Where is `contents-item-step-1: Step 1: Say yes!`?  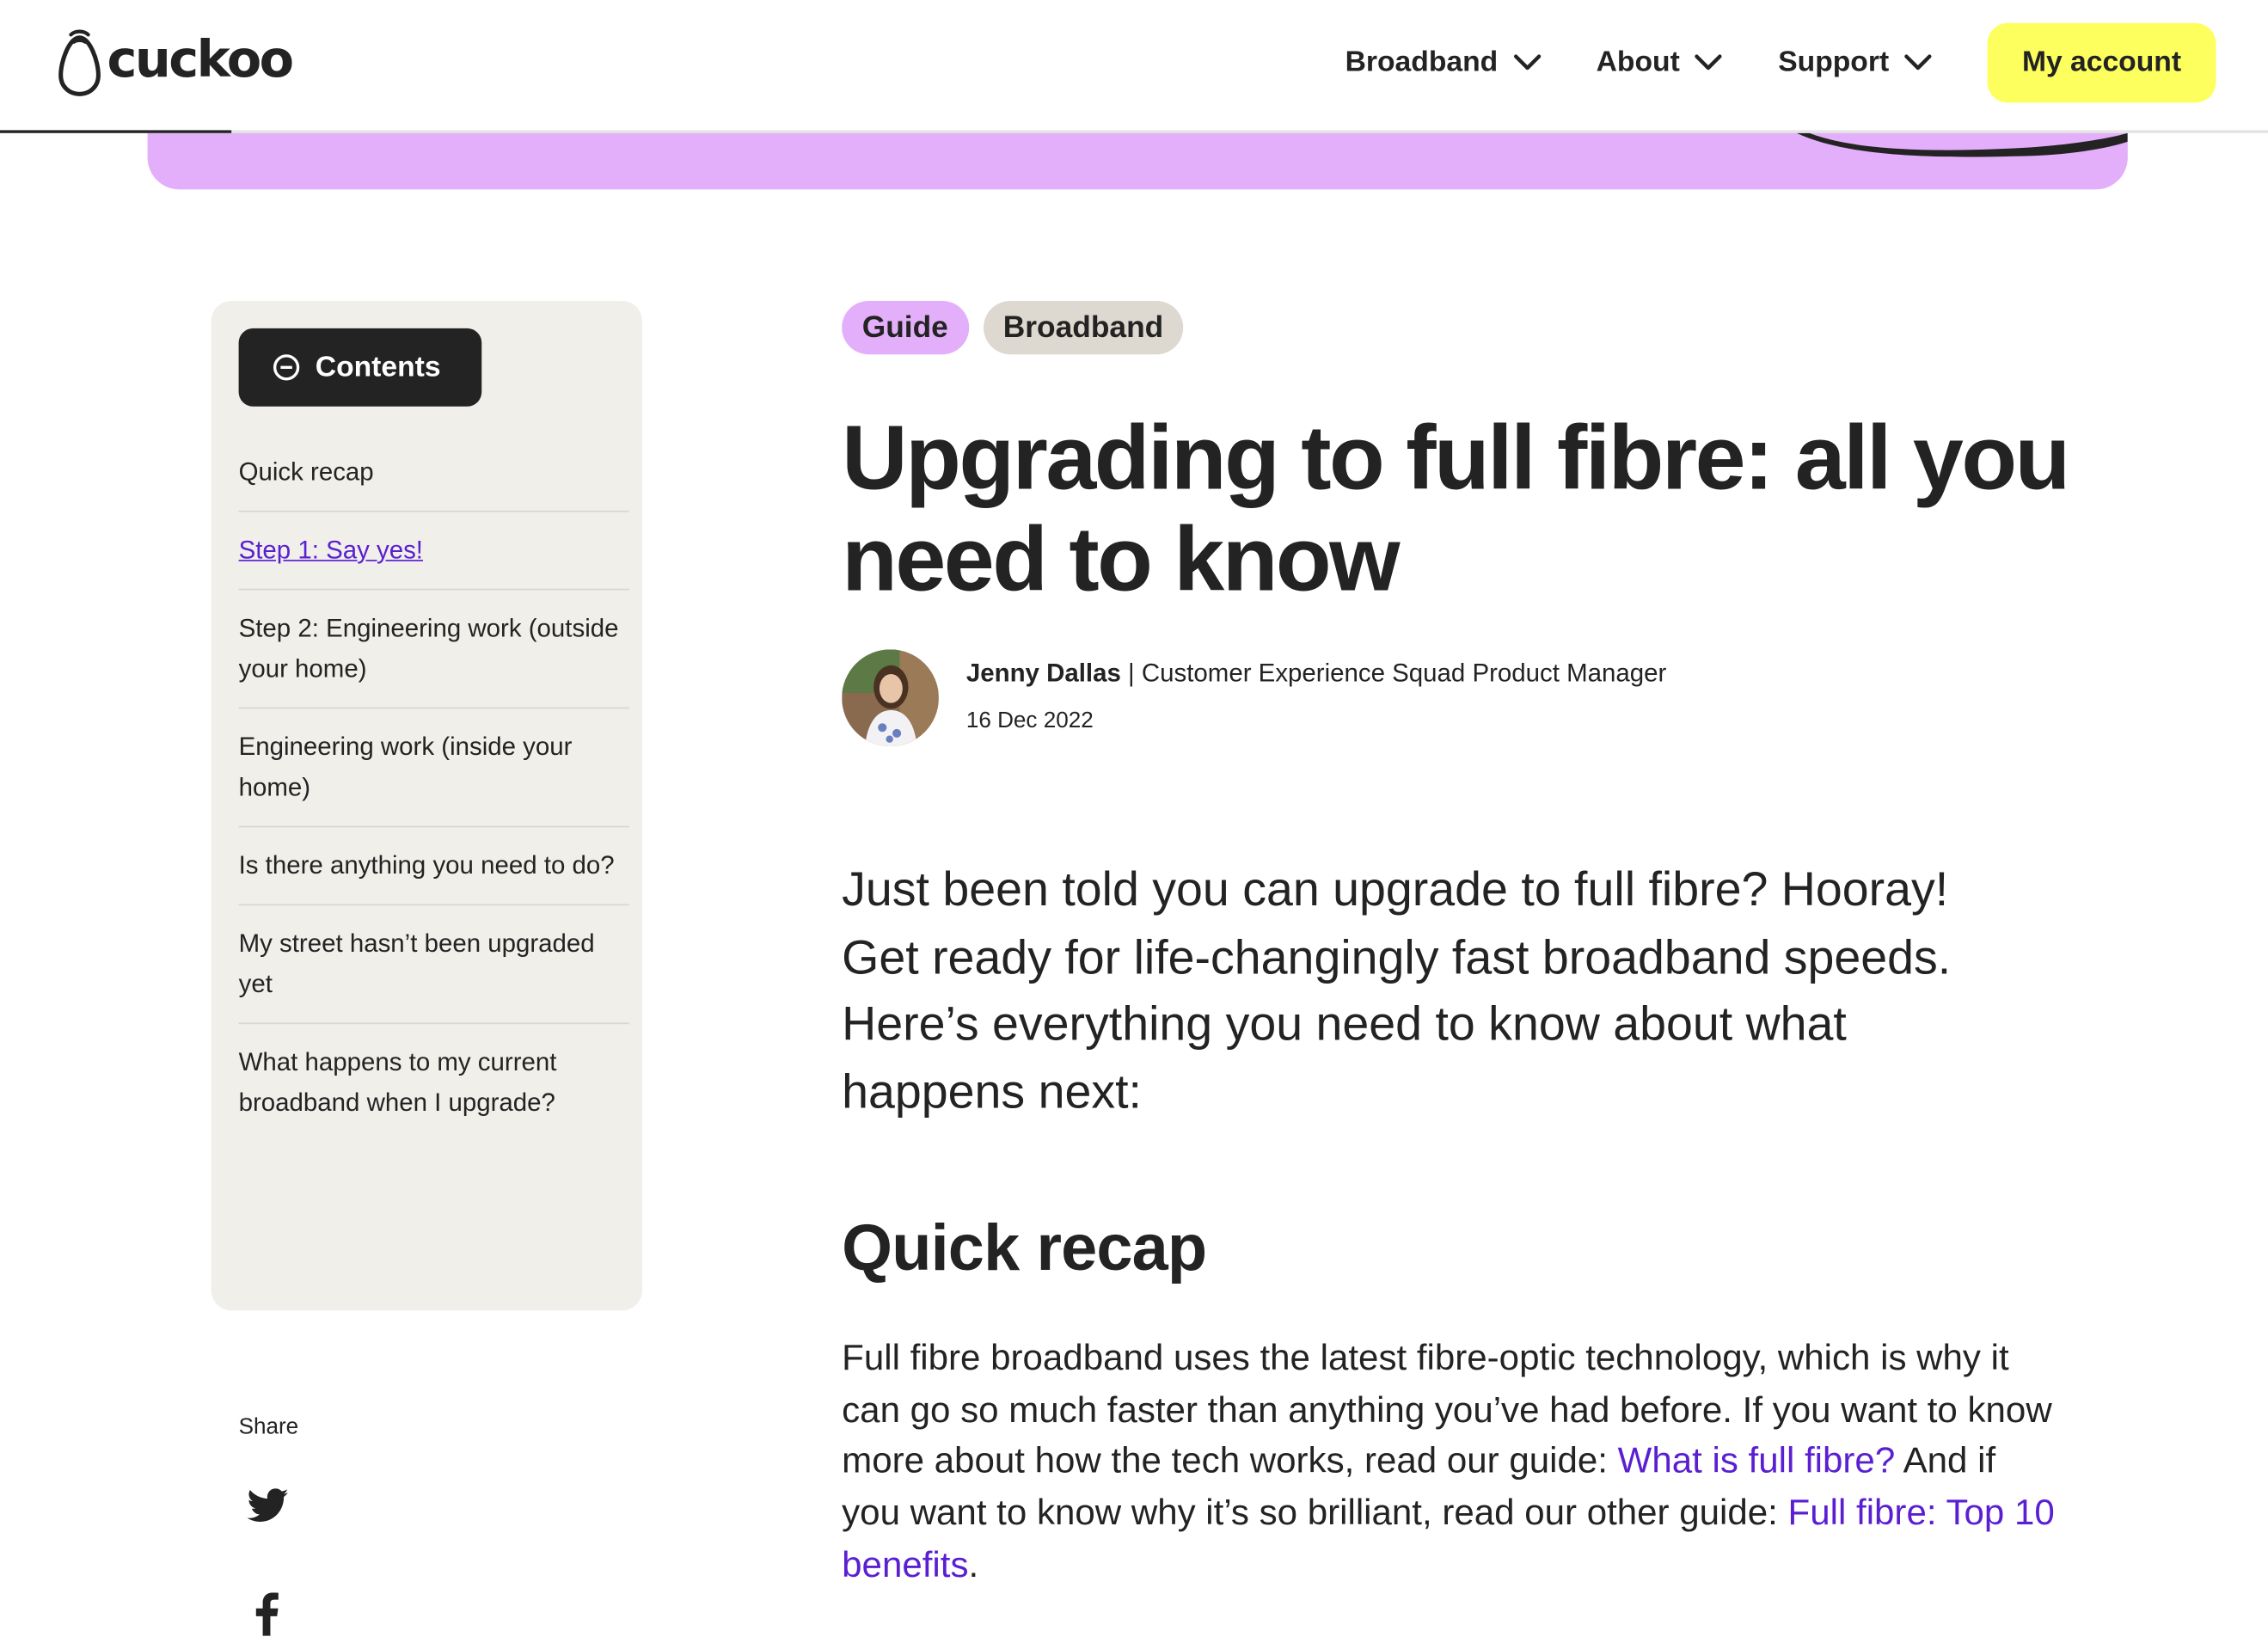 contents-item-step-1: Step 1: Say yes! is located at coordinates (433, 551).